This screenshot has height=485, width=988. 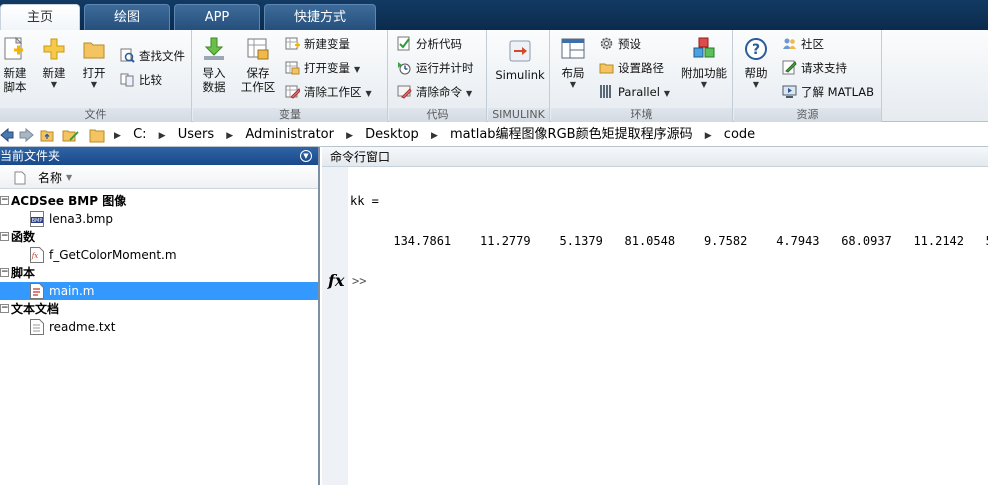 I want to click on file-group-scripts: − 脚本, so click(x=159, y=273).